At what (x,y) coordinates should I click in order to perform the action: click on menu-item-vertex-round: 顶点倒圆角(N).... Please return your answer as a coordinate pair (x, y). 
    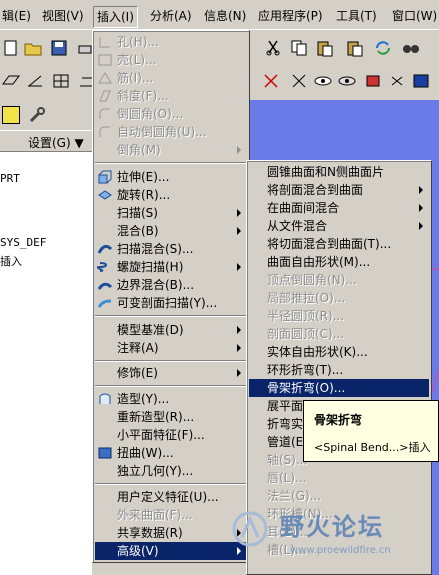
    Looking at the image, I should click on (339, 280).